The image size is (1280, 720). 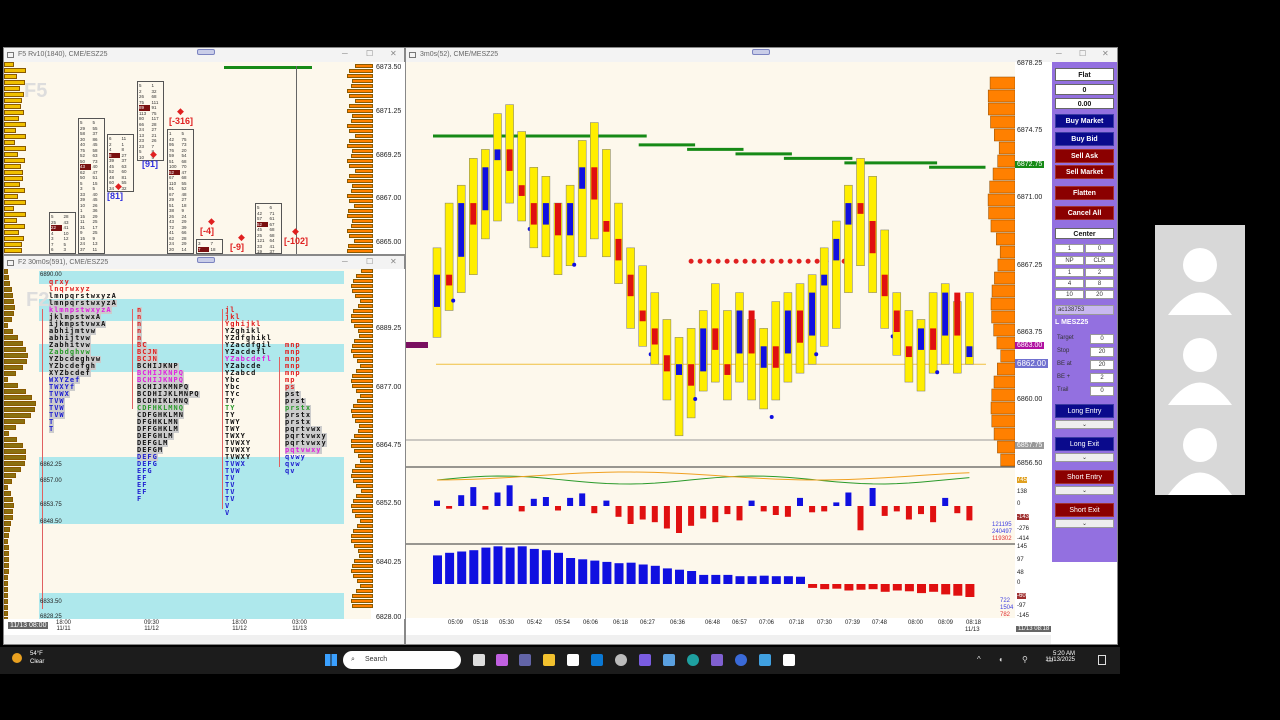 I want to click on long-entry-select: ⌄, so click(x=1084, y=424).